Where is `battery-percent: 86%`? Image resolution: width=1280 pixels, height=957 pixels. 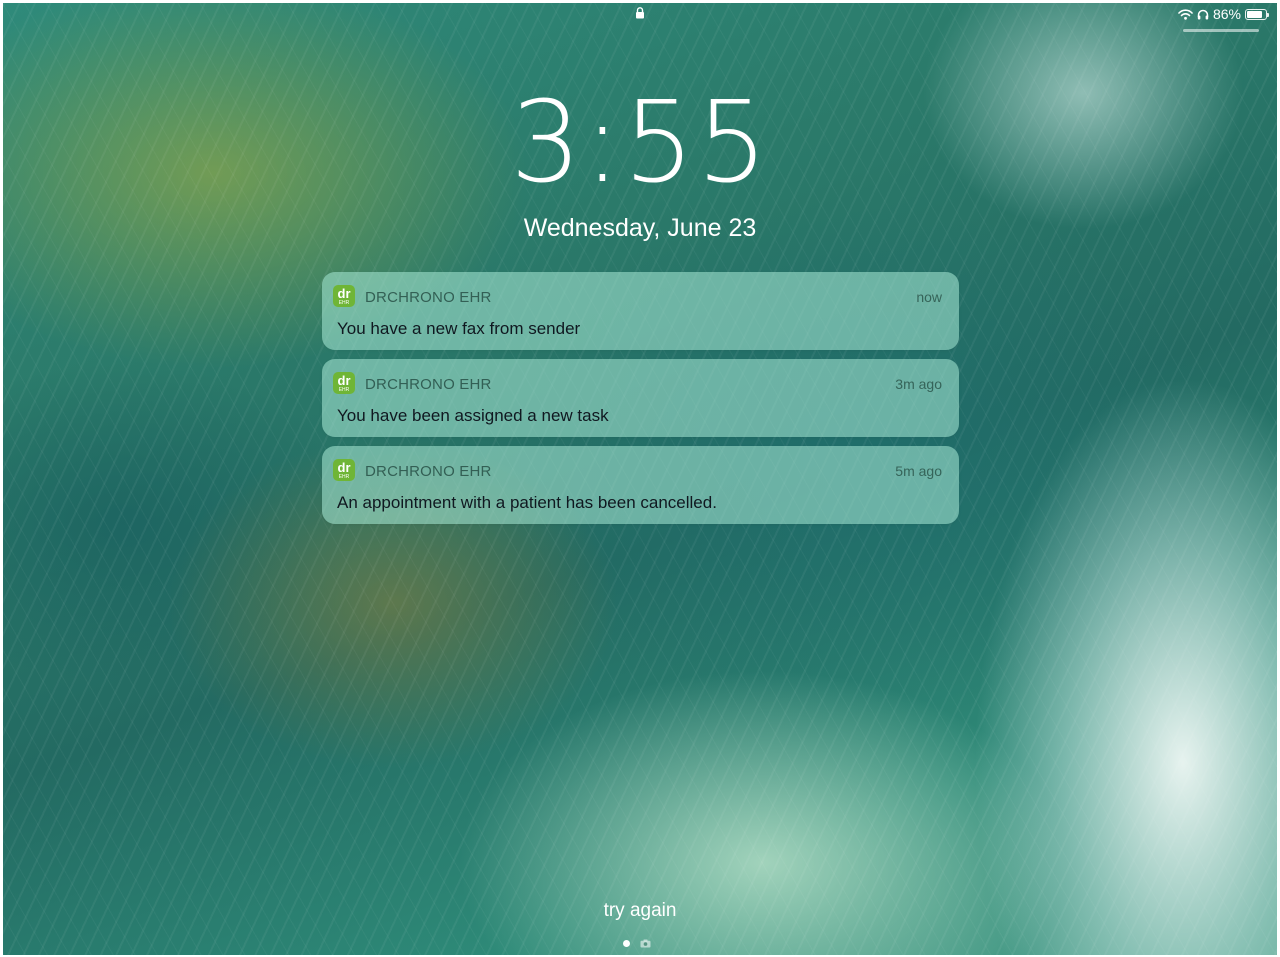 battery-percent: 86% is located at coordinates (1226, 14).